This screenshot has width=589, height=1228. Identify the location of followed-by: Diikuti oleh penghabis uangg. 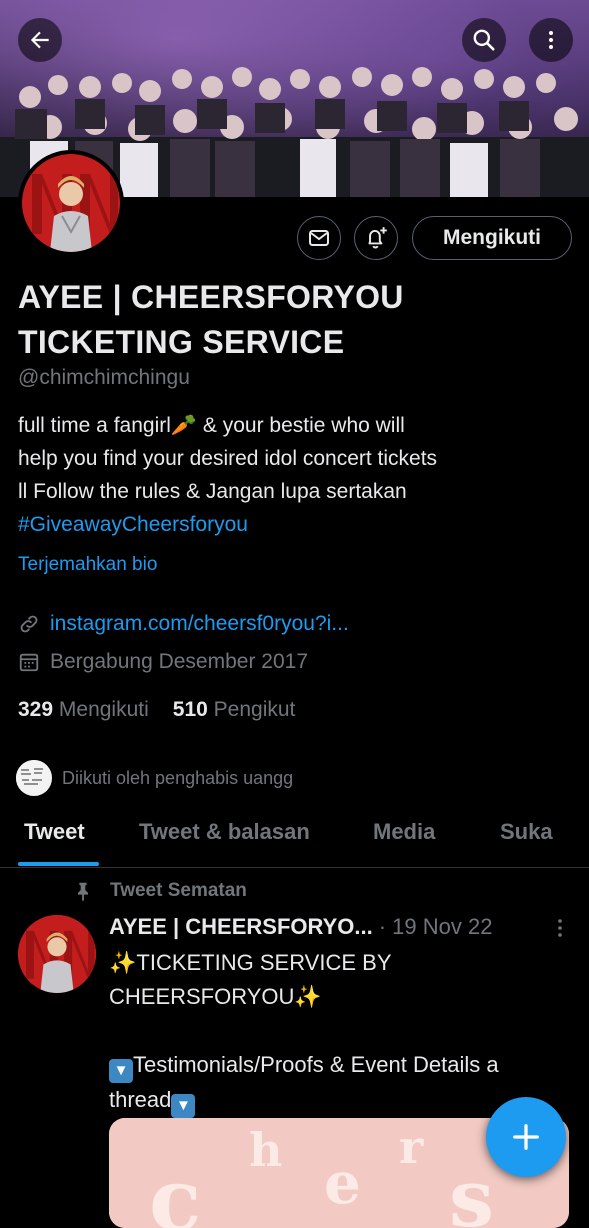
(153, 778).